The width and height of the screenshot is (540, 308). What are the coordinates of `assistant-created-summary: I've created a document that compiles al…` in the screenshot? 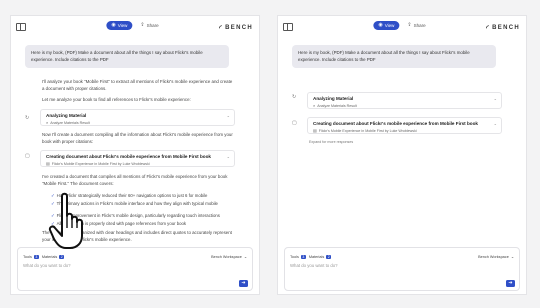 It's located at (135, 180).